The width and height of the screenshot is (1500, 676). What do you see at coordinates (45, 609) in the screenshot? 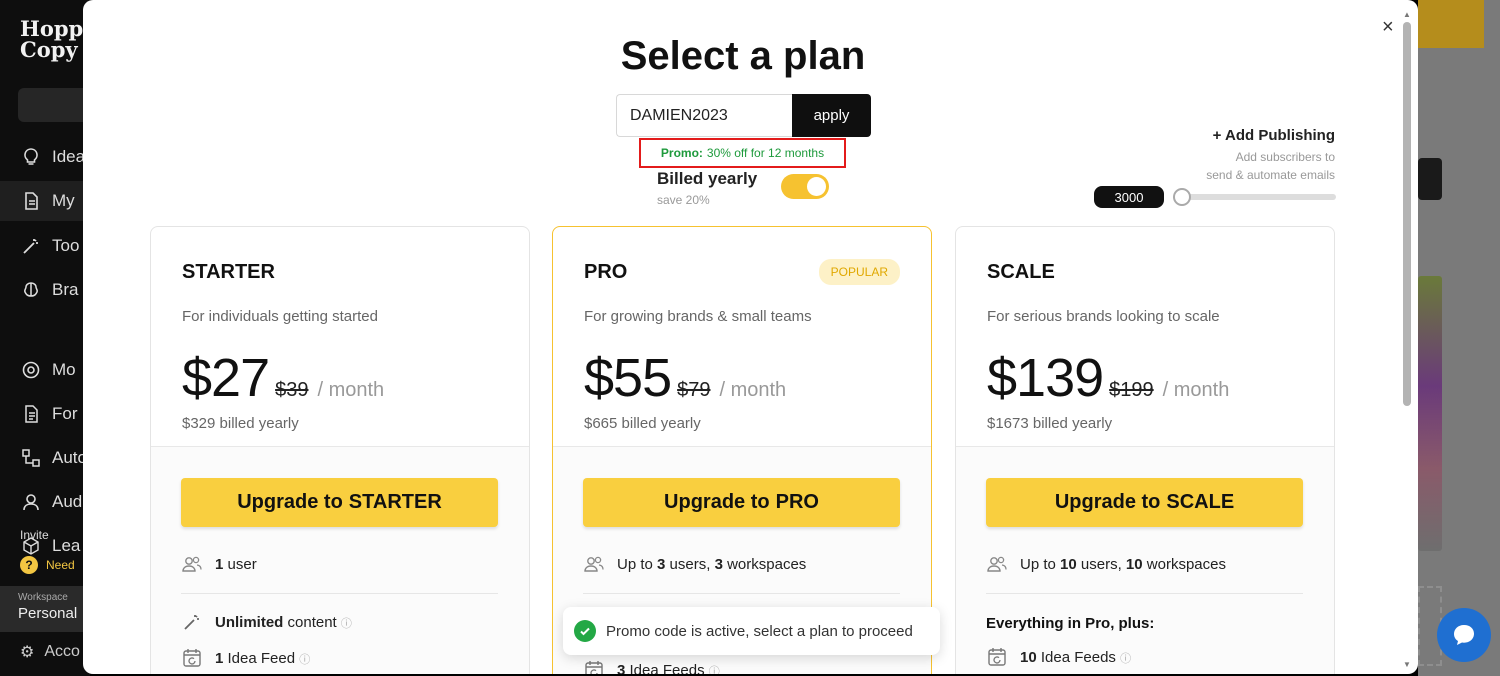
I see `workspace-switcher: Workspace Personal` at bounding box center [45, 609].